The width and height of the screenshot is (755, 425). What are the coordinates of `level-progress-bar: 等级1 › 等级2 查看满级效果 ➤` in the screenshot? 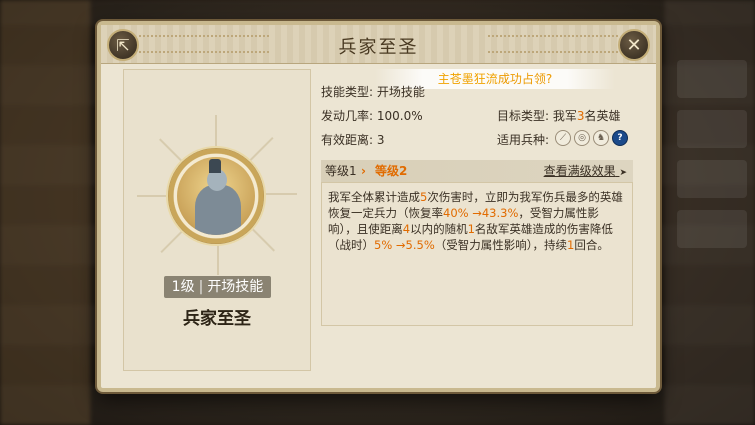 It's located at (477, 171).